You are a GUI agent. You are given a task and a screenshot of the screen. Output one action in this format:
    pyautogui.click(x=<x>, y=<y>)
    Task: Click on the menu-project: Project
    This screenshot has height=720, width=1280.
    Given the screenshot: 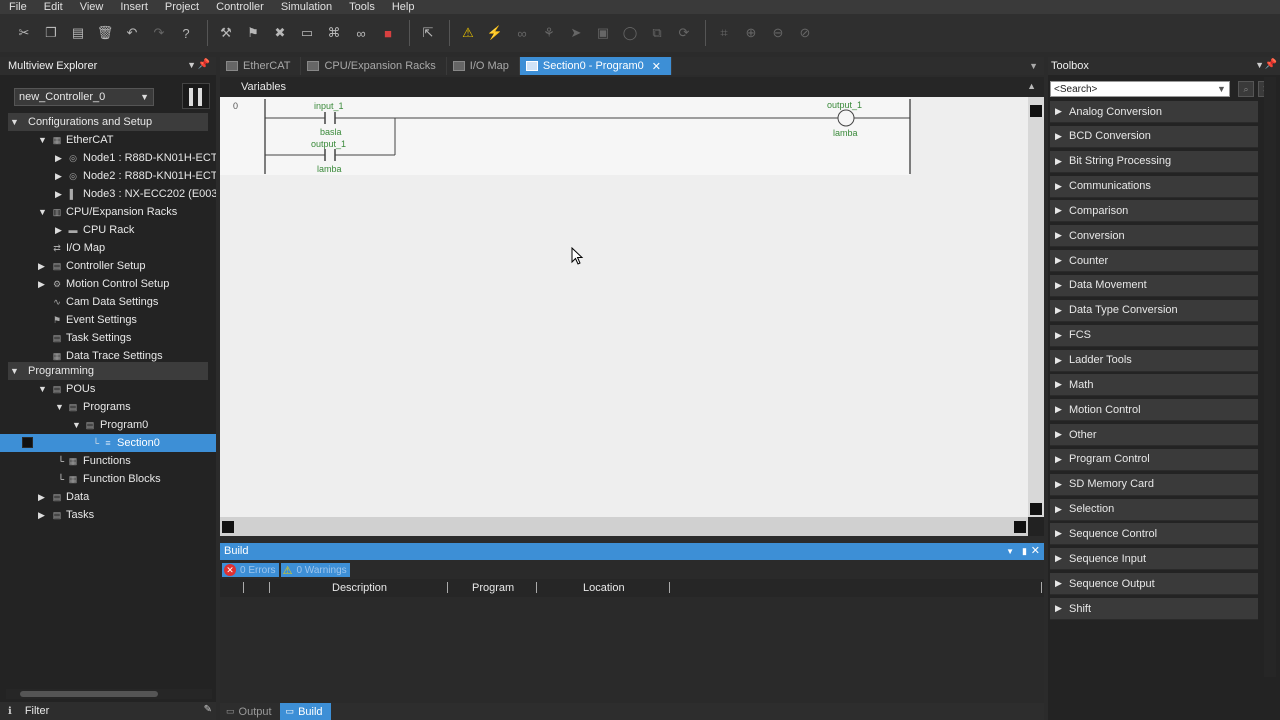 What is the action you would take?
    pyautogui.click(x=181, y=7)
    